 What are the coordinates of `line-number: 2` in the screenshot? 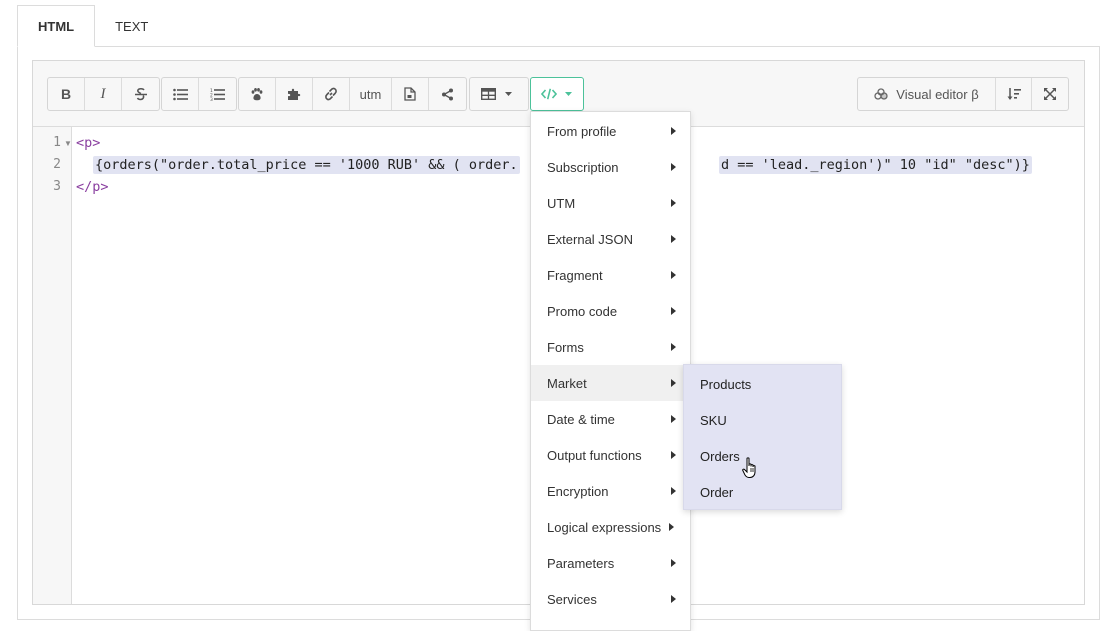 It's located at (57, 164).